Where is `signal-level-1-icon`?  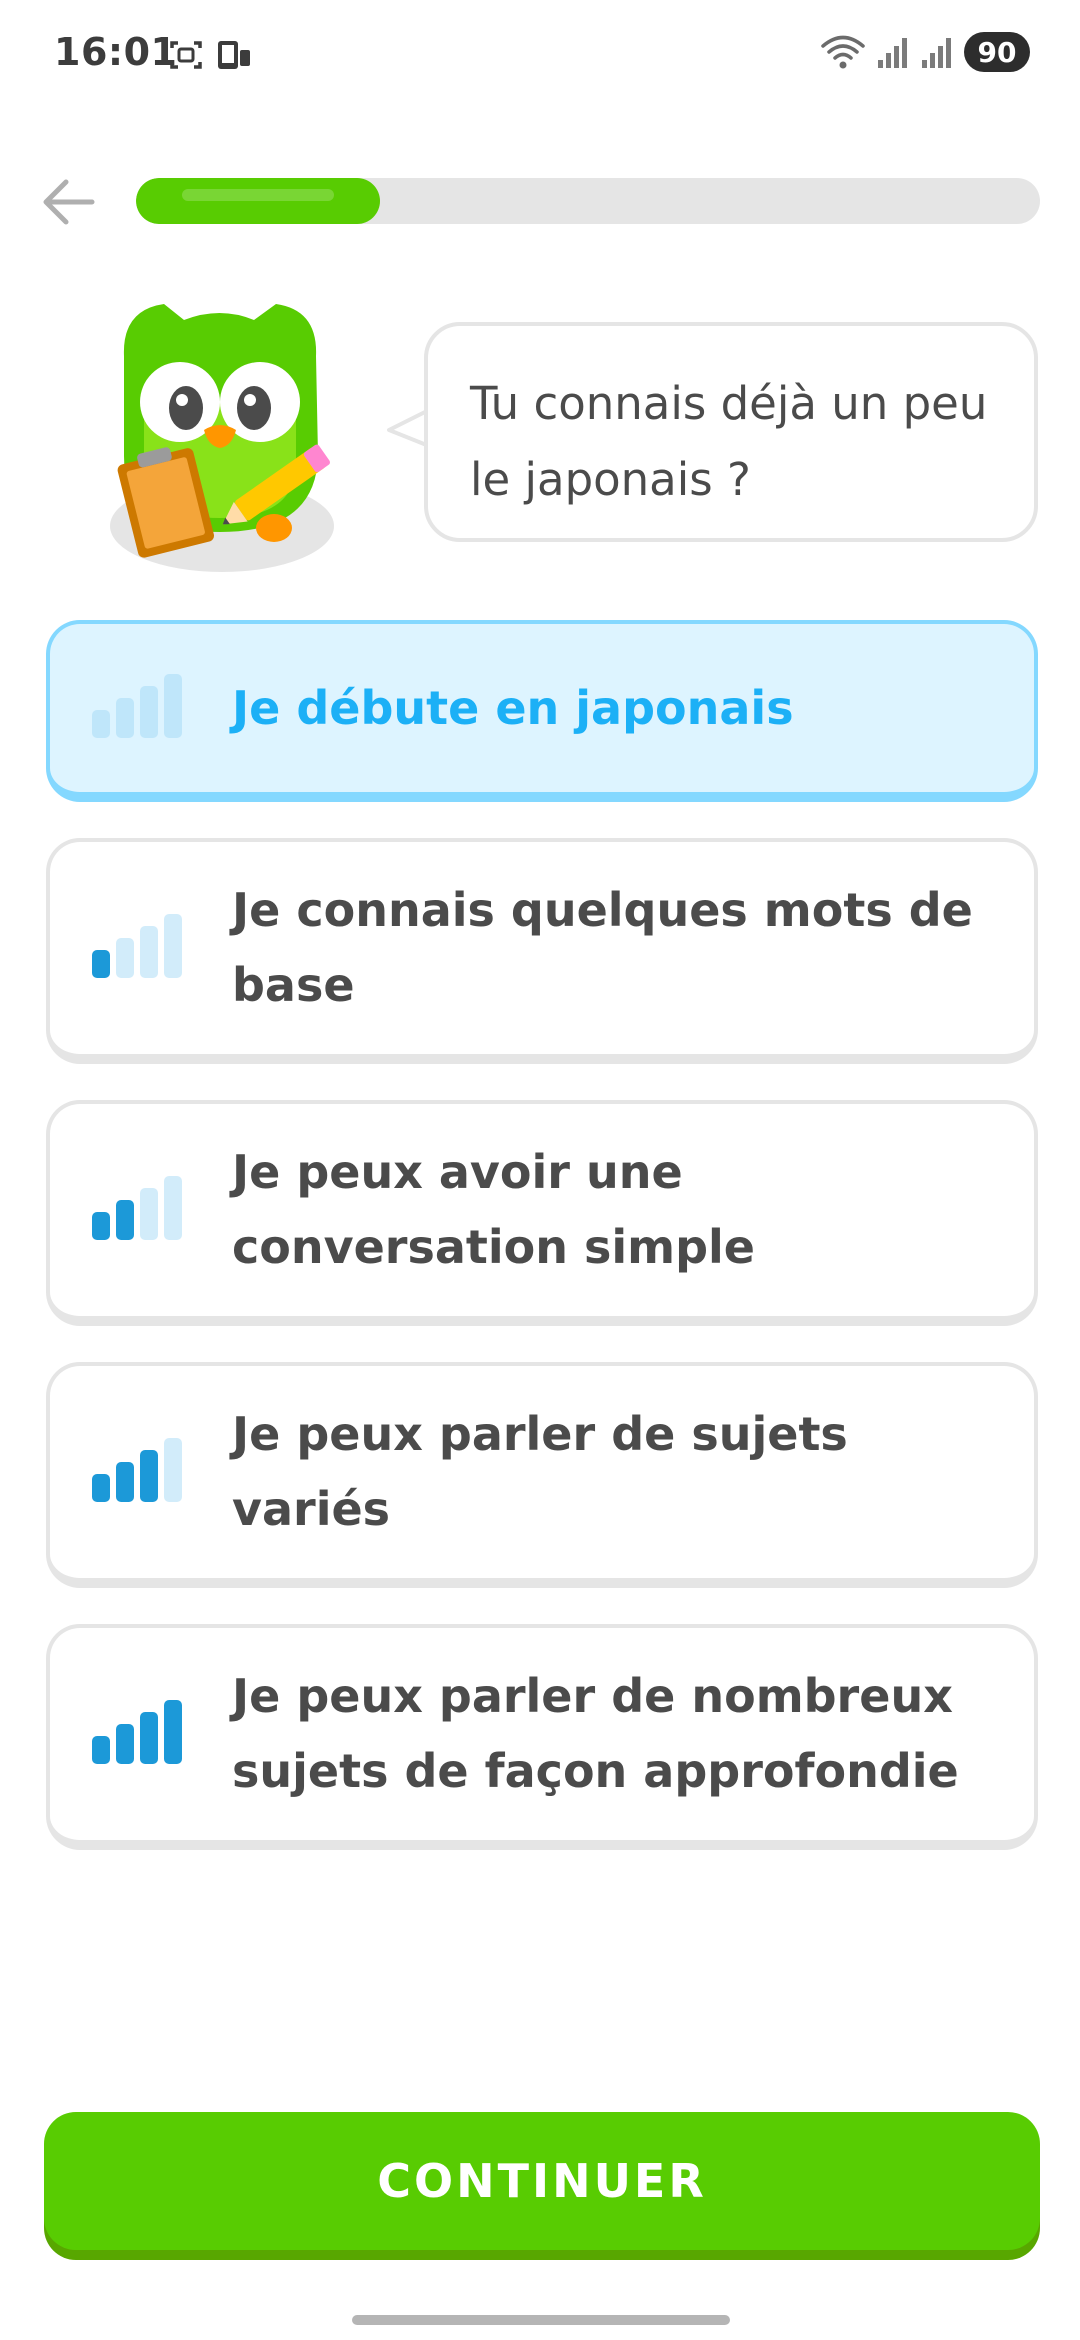
signal-level-1-icon is located at coordinates (137, 946).